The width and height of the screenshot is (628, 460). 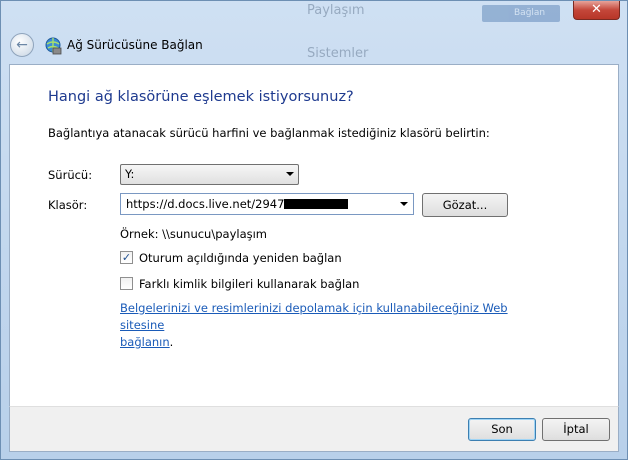 What do you see at coordinates (336, 10) in the screenshot?
I see `background-window-text: Paylaşım` at bounding box center [336, 10].